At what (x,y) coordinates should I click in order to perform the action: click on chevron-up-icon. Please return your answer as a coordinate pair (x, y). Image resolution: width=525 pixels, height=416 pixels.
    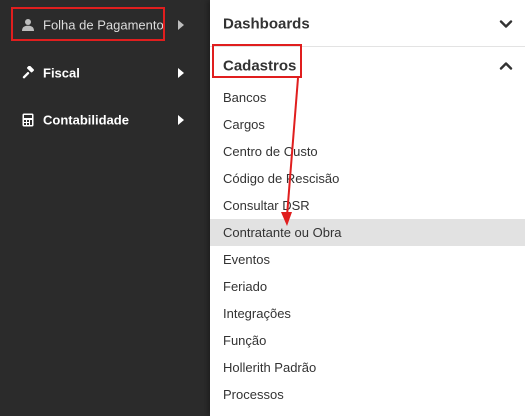
    Looking at the image, I should click on (506, 66).